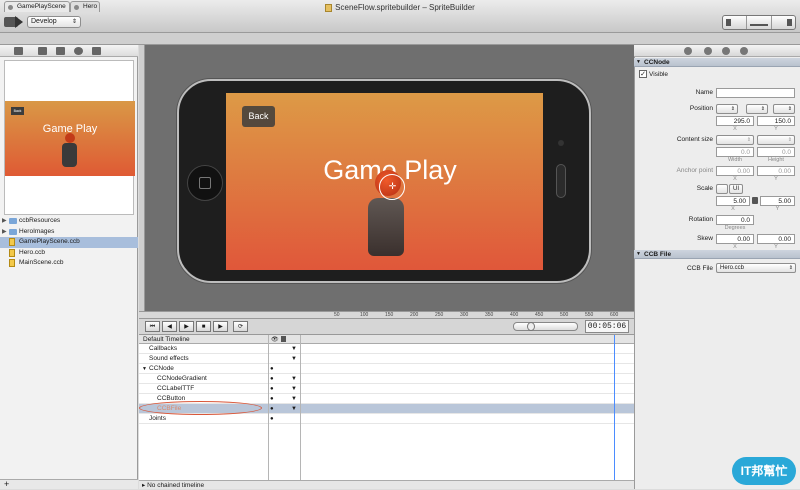 This screenshot has height=490, width=800. What do you see at coordinates (717, 254) in the screenshot?
I see `ccbfile-section-header: CCB File` at bounding box center [717, 254].